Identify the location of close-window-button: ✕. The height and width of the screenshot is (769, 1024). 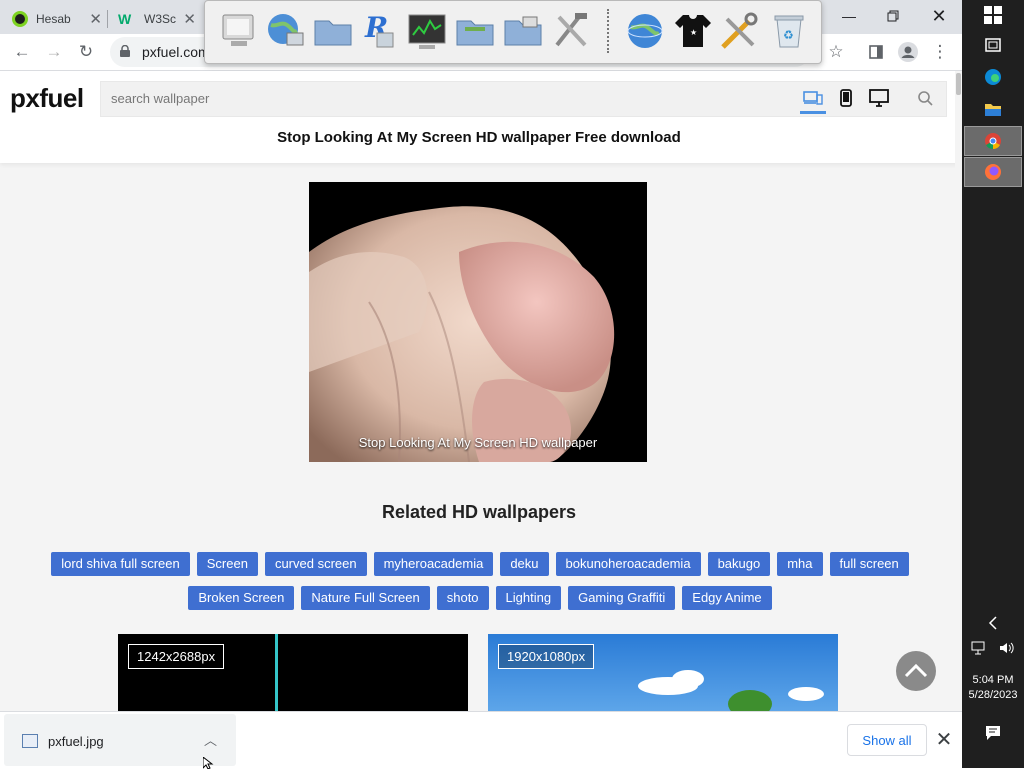
(939, 16).